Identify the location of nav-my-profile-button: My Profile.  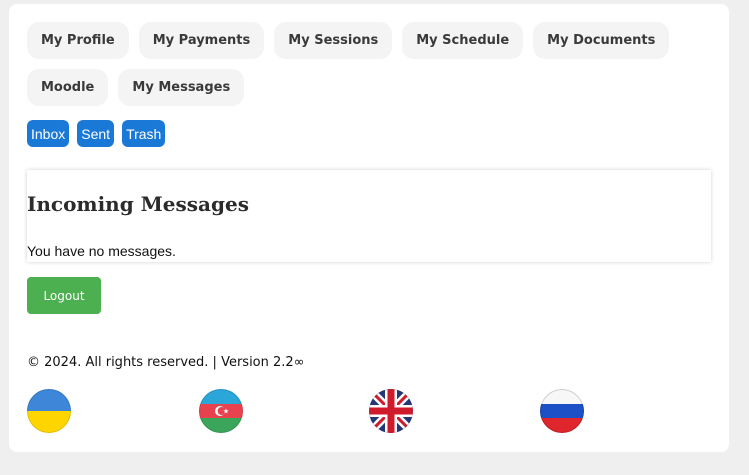
(78, 40).